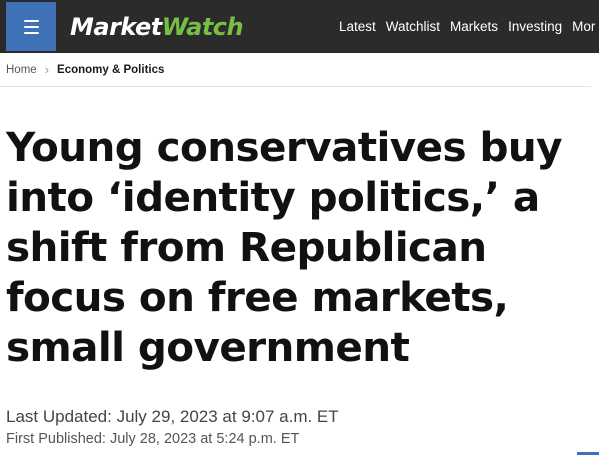  I want to click on main-nav: Latest Watchlist Markets Investing Mor, so click(467, 26).